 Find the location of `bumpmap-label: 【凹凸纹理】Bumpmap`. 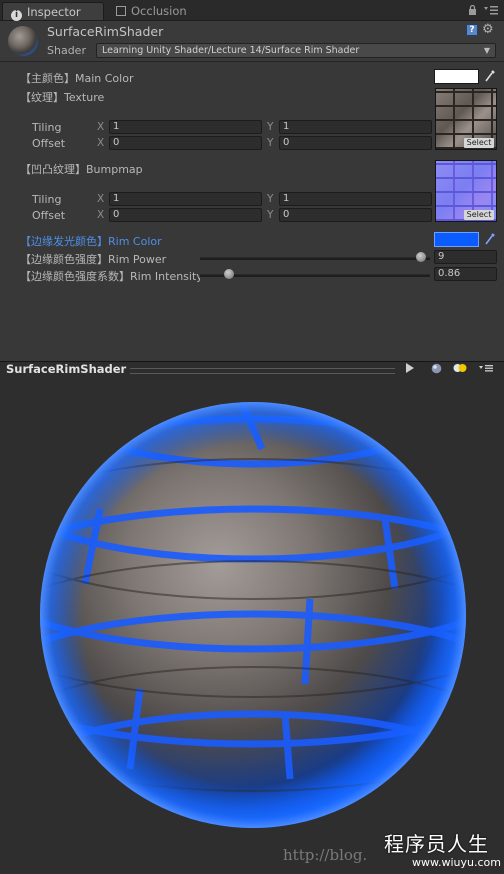

bumpmap-label: 【凹凸纹理】Bumpmap is located at coordinates (81, 169).